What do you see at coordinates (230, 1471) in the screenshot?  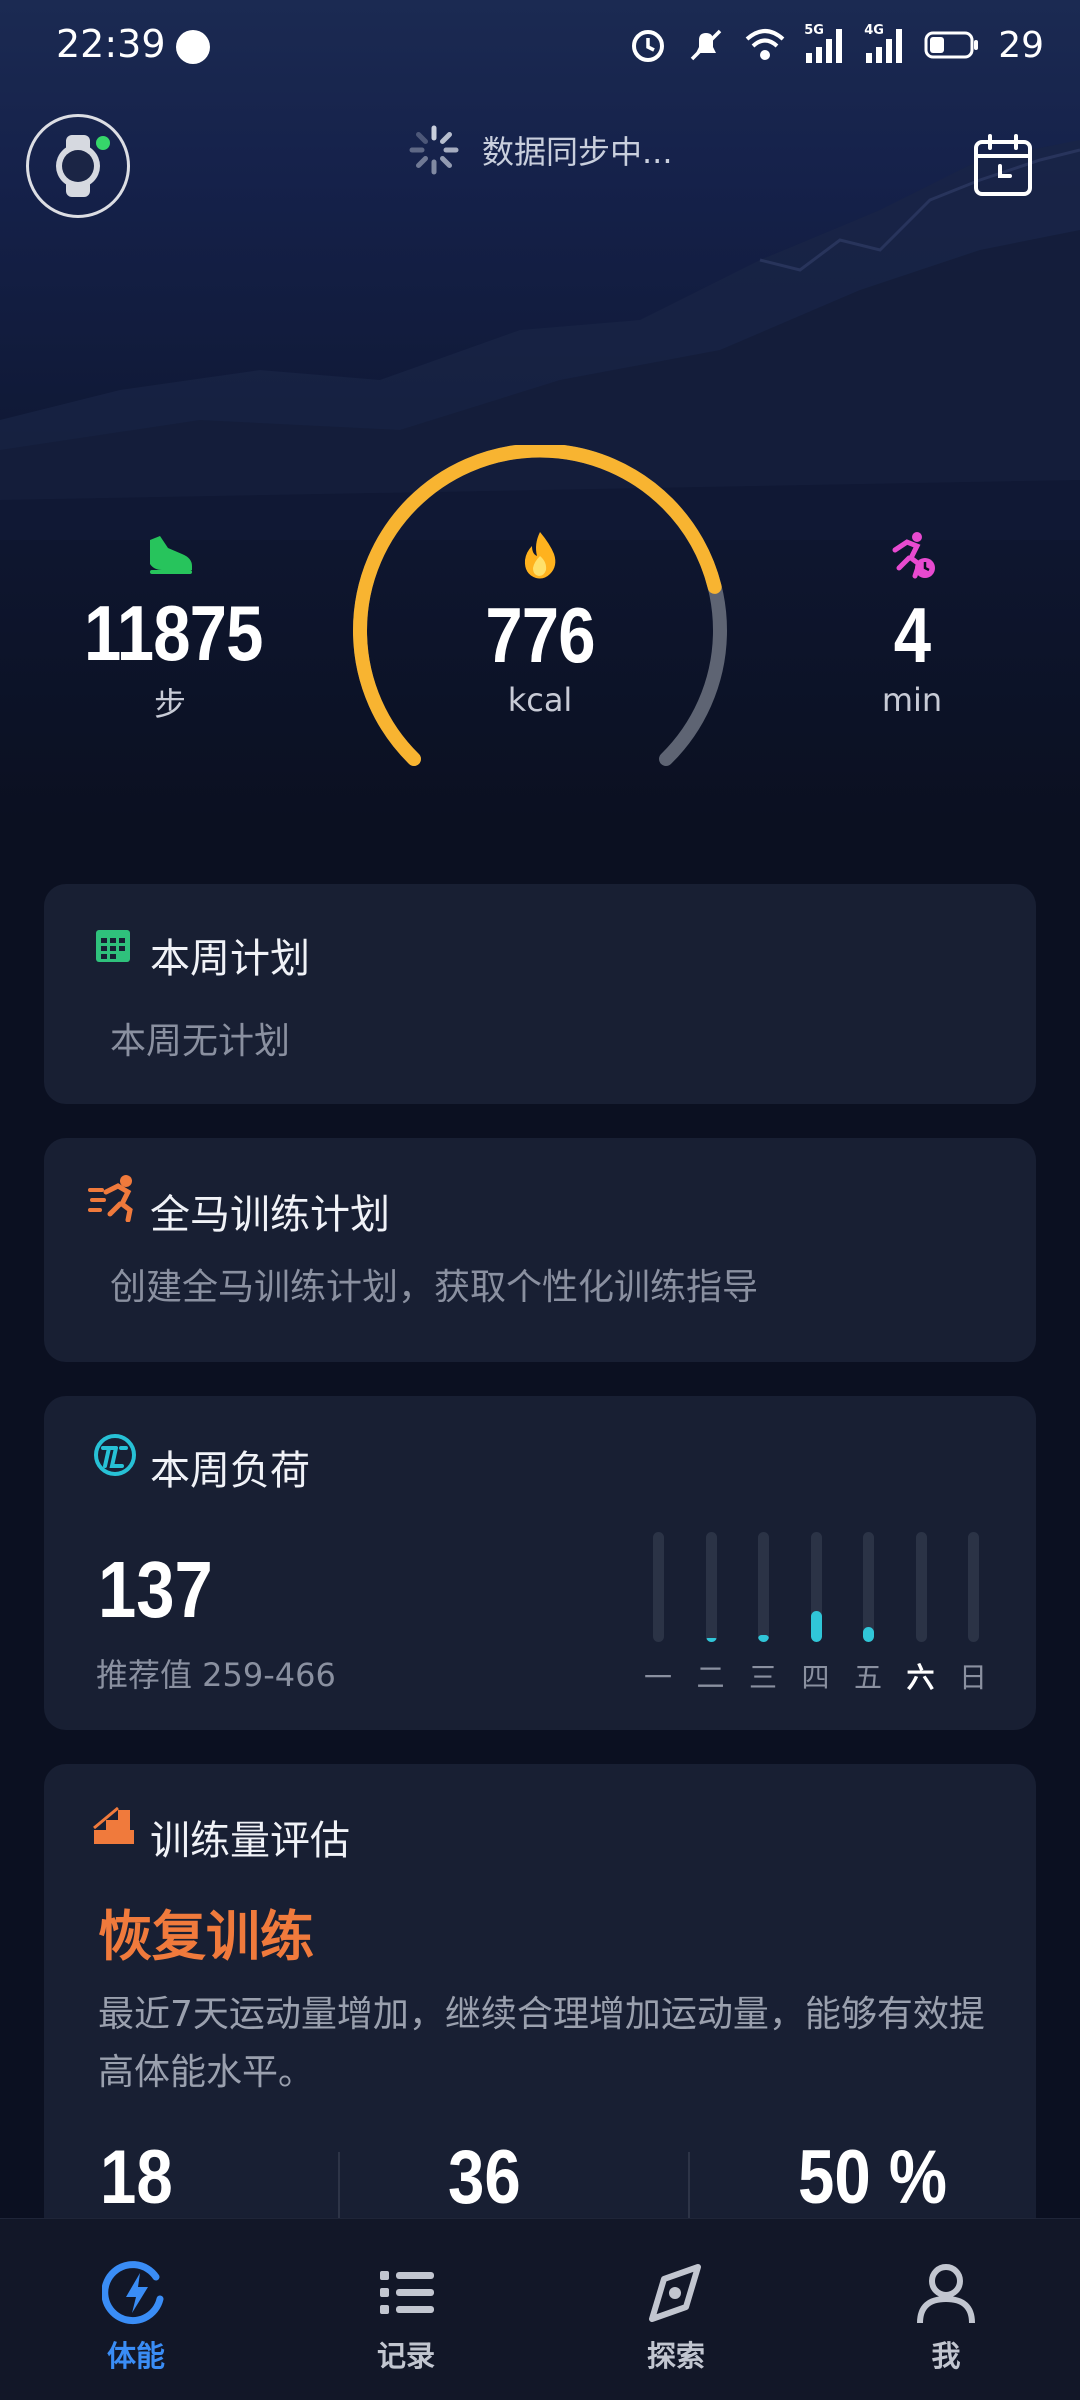 I see `weekly-load-title: 本周负荷` at bounding box center [230, 1471].